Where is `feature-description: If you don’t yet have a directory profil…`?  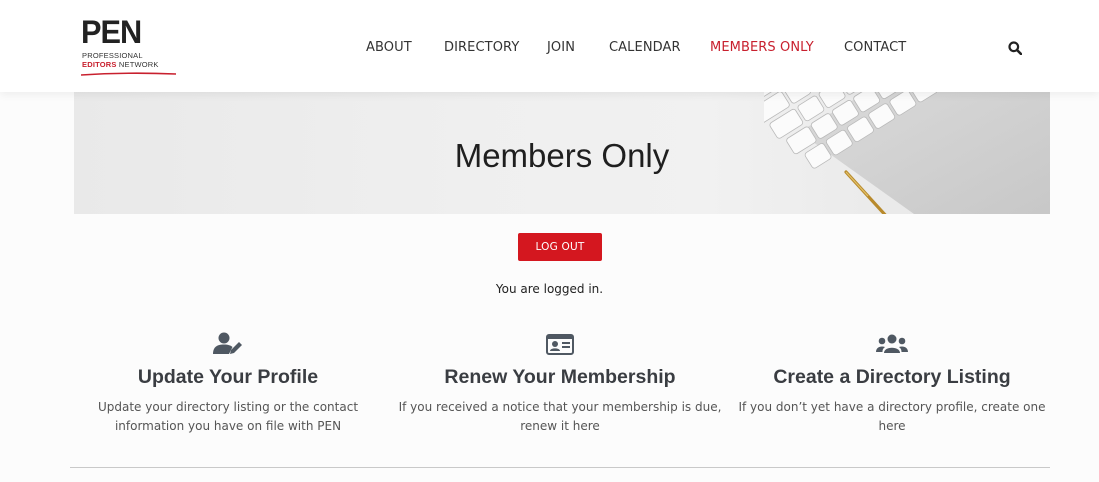
feature-description: If you don’t yet have a directory profil… is located at coordinates (892, 416).